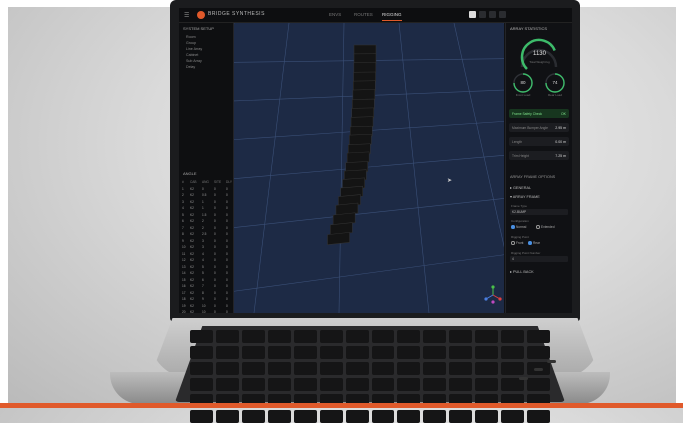  I want to click on metric-label: Trim Height, so click(520, 155).